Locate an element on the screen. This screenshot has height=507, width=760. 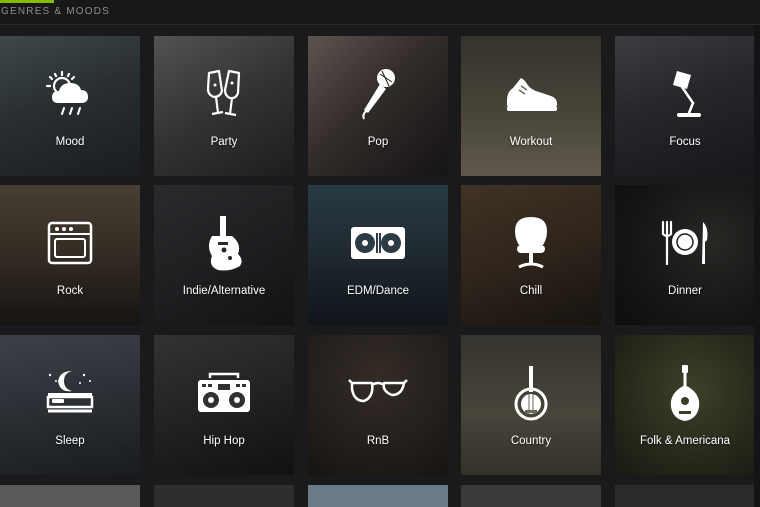
tile-folk-americana: Folk & Americana is located at coordinates (685, 405).